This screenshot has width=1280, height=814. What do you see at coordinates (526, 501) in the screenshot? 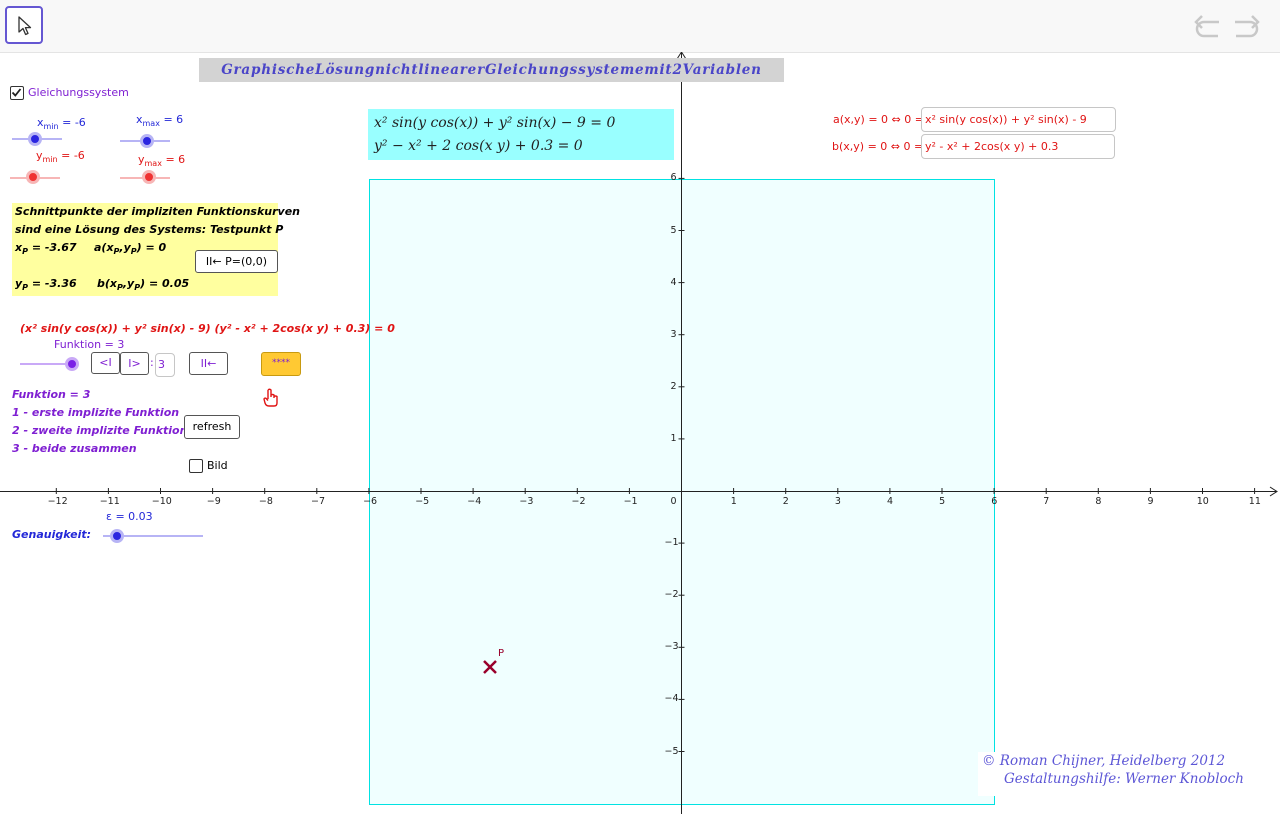
I see `x-tick-label: −3` at bounding box center [526, 501].